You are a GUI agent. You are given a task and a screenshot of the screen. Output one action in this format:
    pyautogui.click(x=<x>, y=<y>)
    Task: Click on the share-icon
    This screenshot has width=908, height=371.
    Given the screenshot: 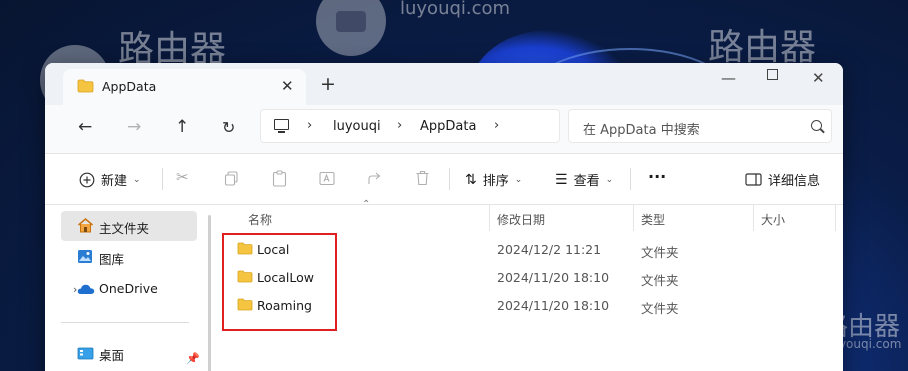 What is the action you would take?
    pyautogui.click(x=375, y=178)
    